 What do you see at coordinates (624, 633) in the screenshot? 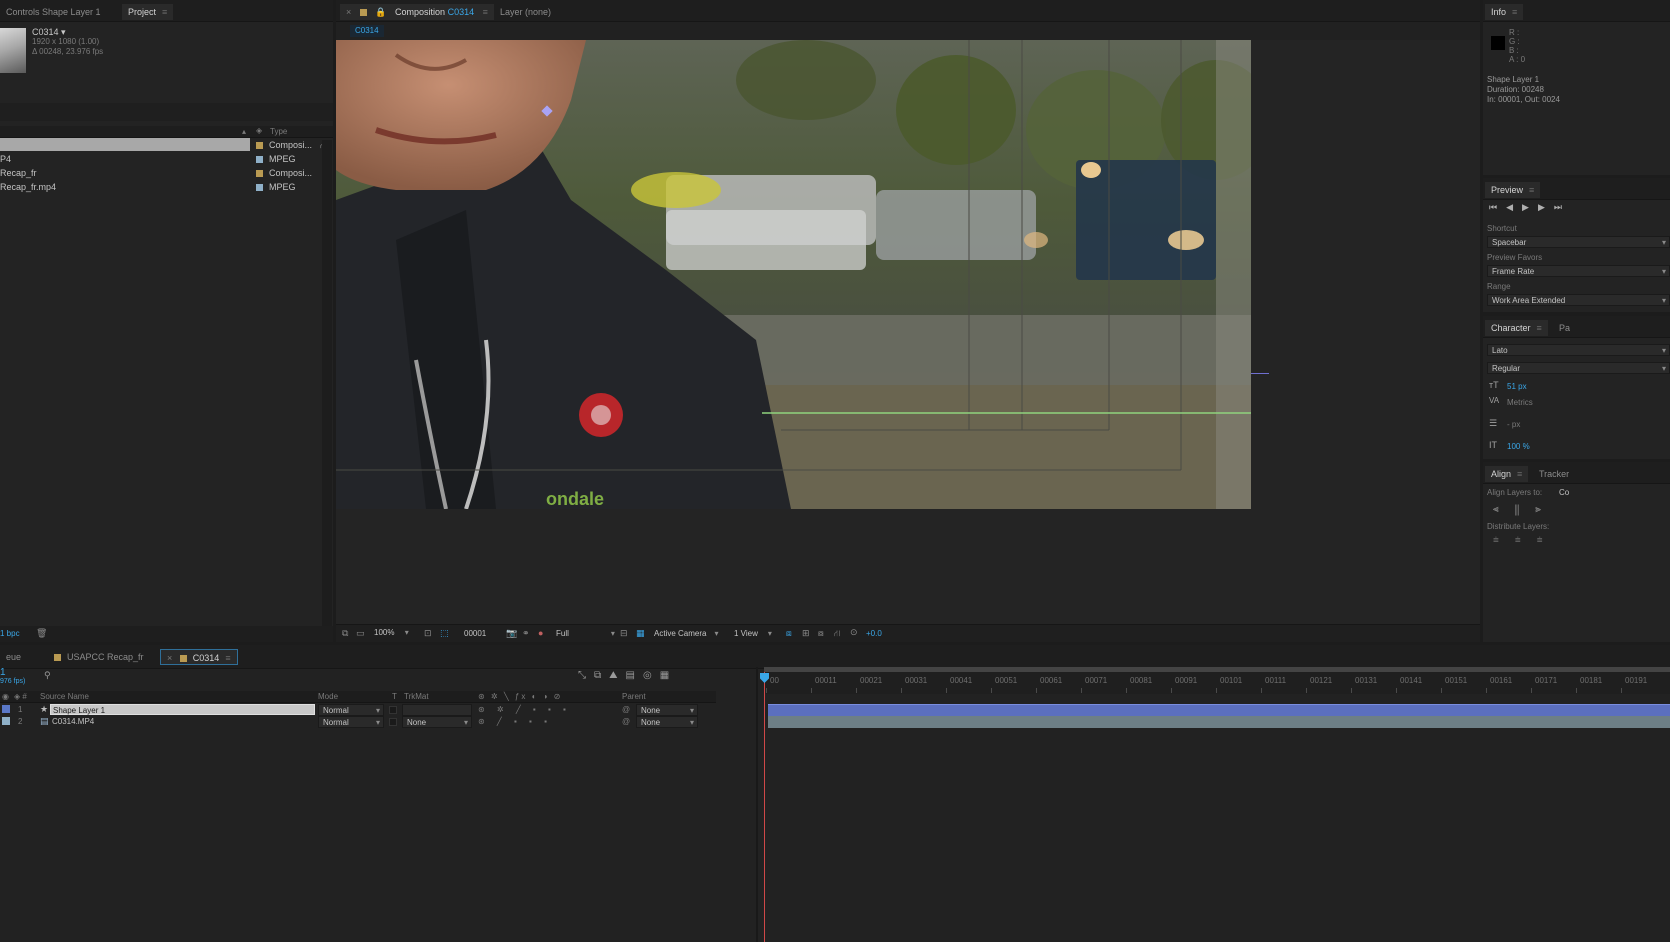
I see `roi-icon: ⊟` at bounding box center [624, 633].